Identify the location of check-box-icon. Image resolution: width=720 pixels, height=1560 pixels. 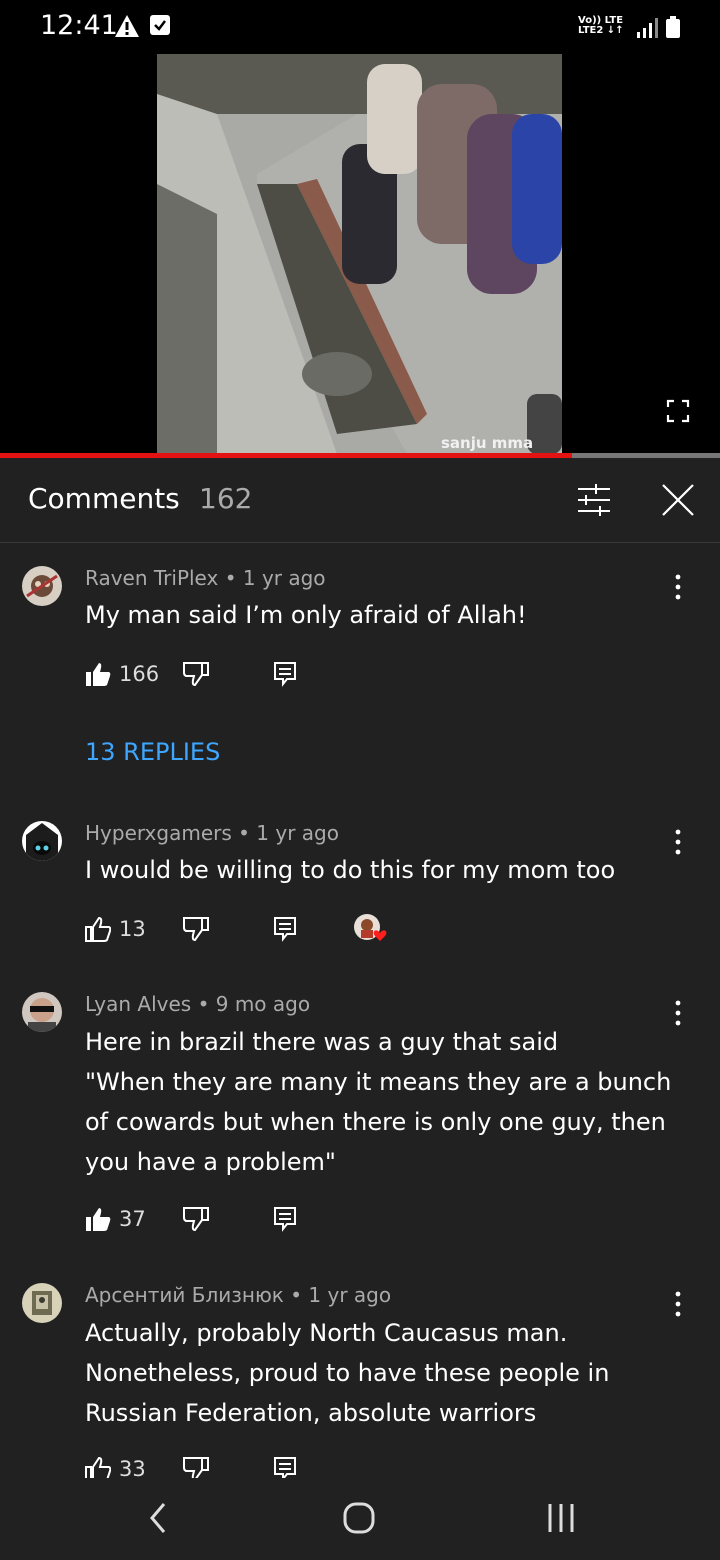
(160, 25).